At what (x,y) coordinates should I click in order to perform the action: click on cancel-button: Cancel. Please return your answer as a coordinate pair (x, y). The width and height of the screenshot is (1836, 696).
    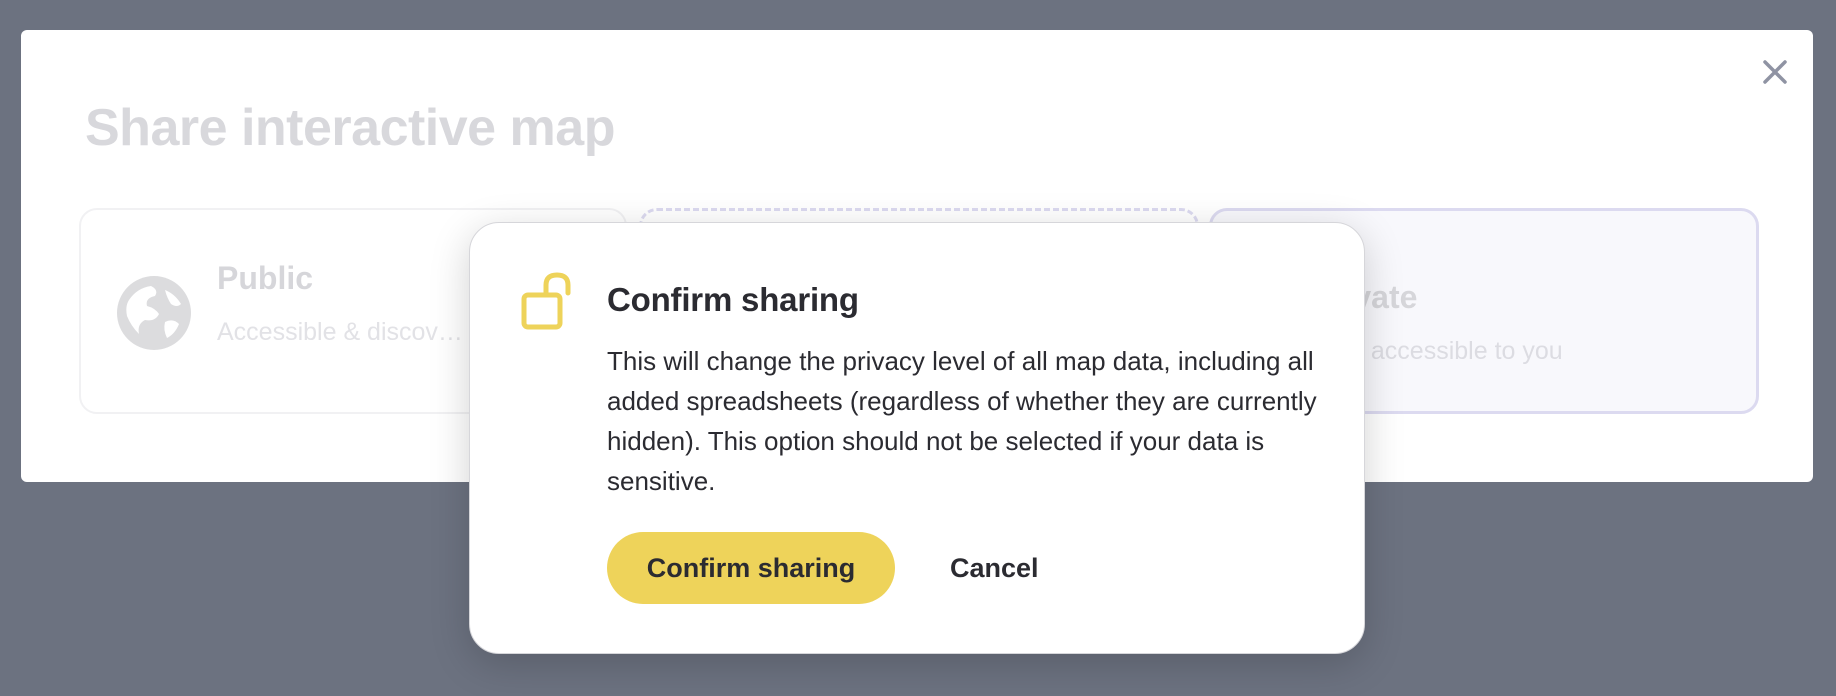
    Looking at the image, I should click on (994, 568).